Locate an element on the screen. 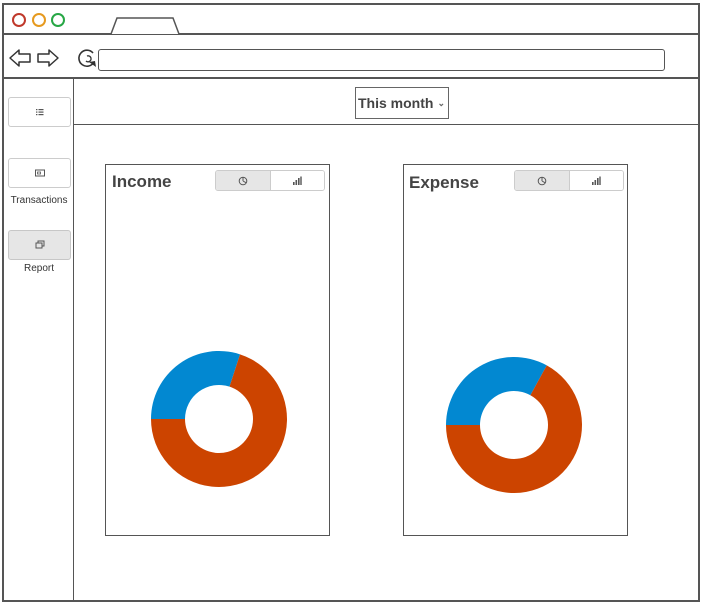  panel-title: Expense is located at coordinates (444, 182).